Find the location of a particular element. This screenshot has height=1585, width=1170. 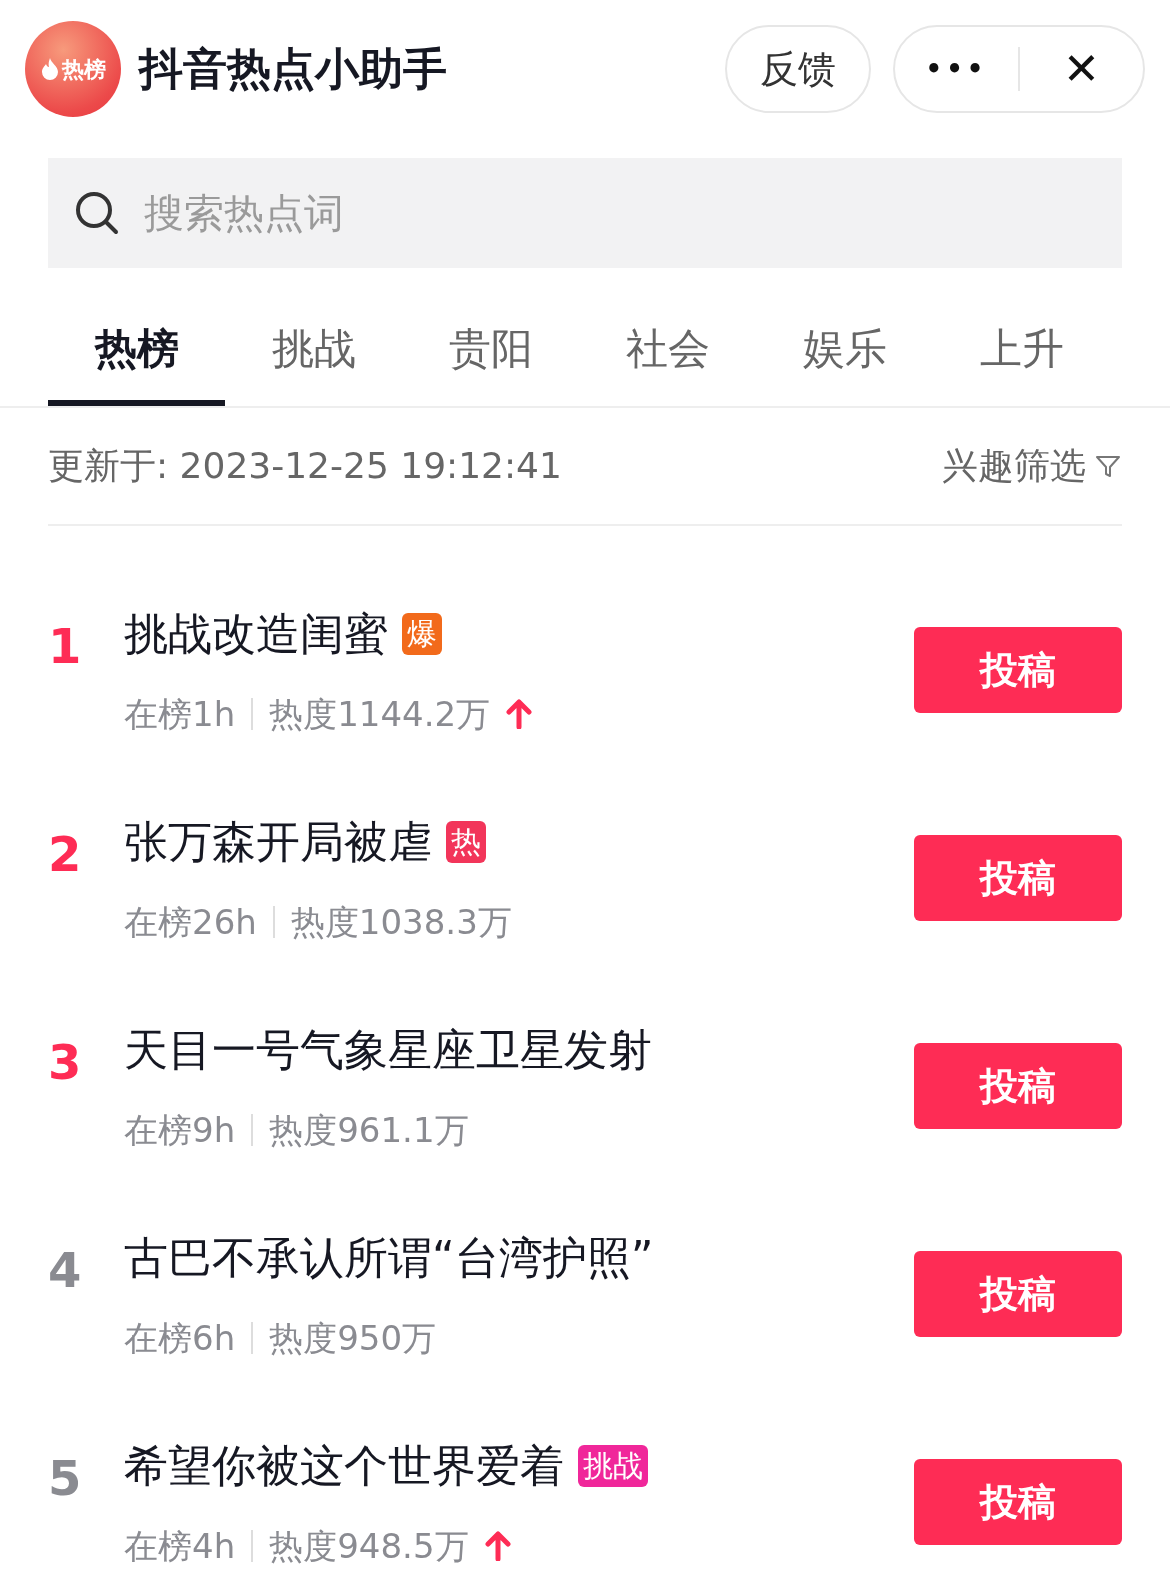

topic-tag: 热 is located at coordinates (466, 841).